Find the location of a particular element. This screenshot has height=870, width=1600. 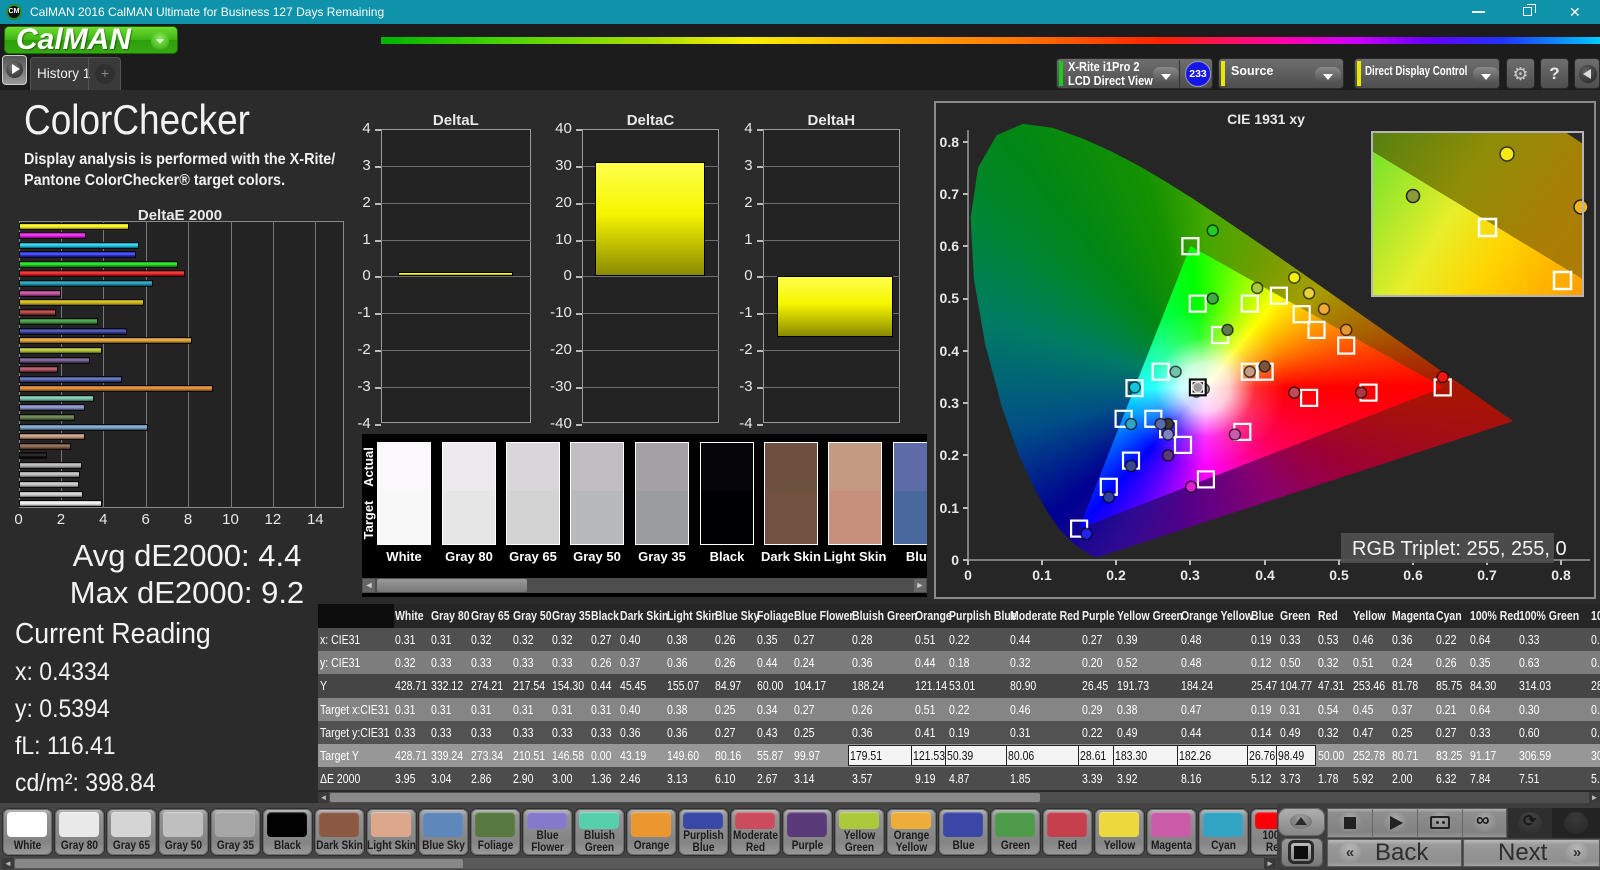

svg-text: RGB Triplet: 255, 255, 0 is located at coordinates (1459, 549).